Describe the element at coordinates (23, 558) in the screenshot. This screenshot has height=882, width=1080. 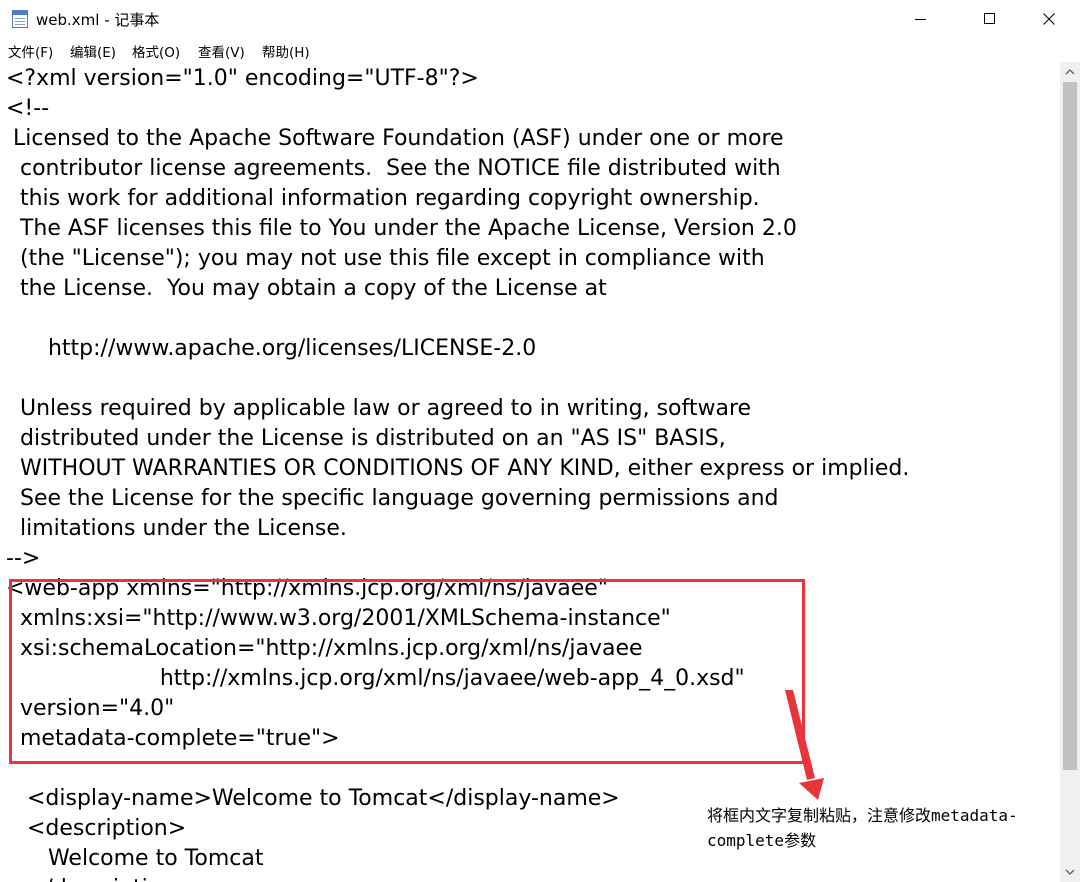
I see `editor-line: -->` at that location.